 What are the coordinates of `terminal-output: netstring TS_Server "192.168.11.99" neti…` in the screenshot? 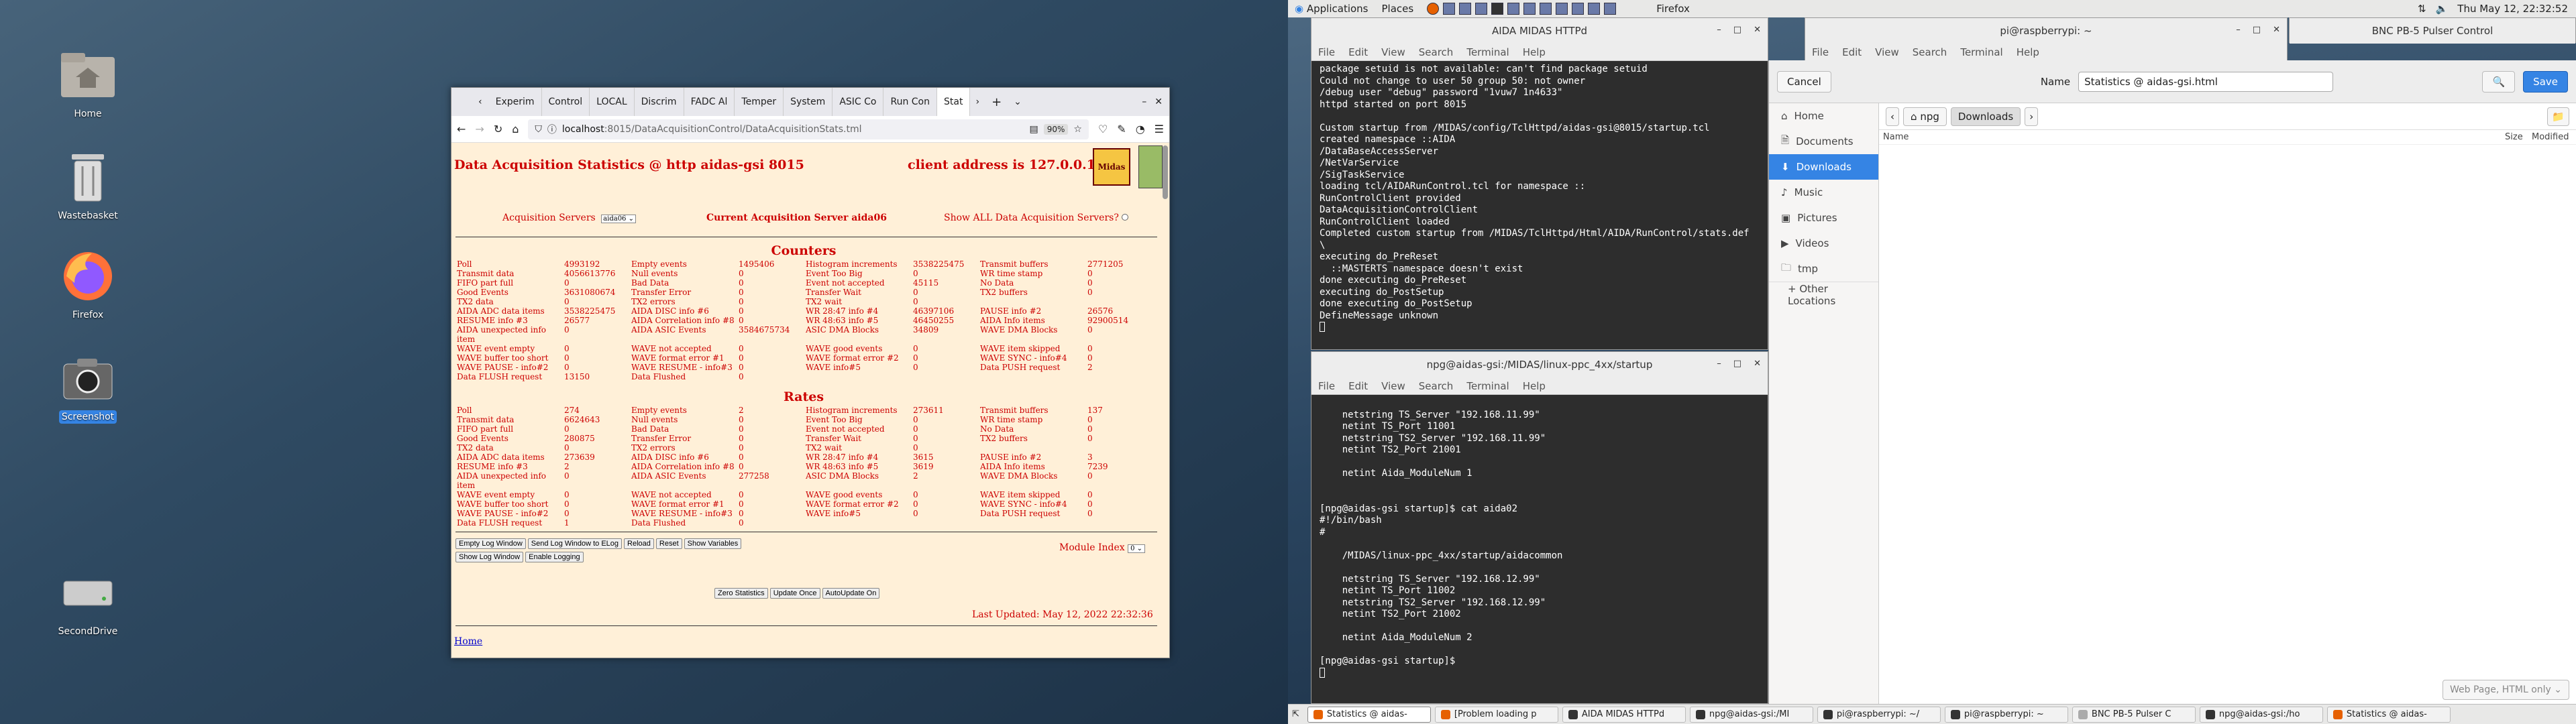 It's located at (1539, 549).